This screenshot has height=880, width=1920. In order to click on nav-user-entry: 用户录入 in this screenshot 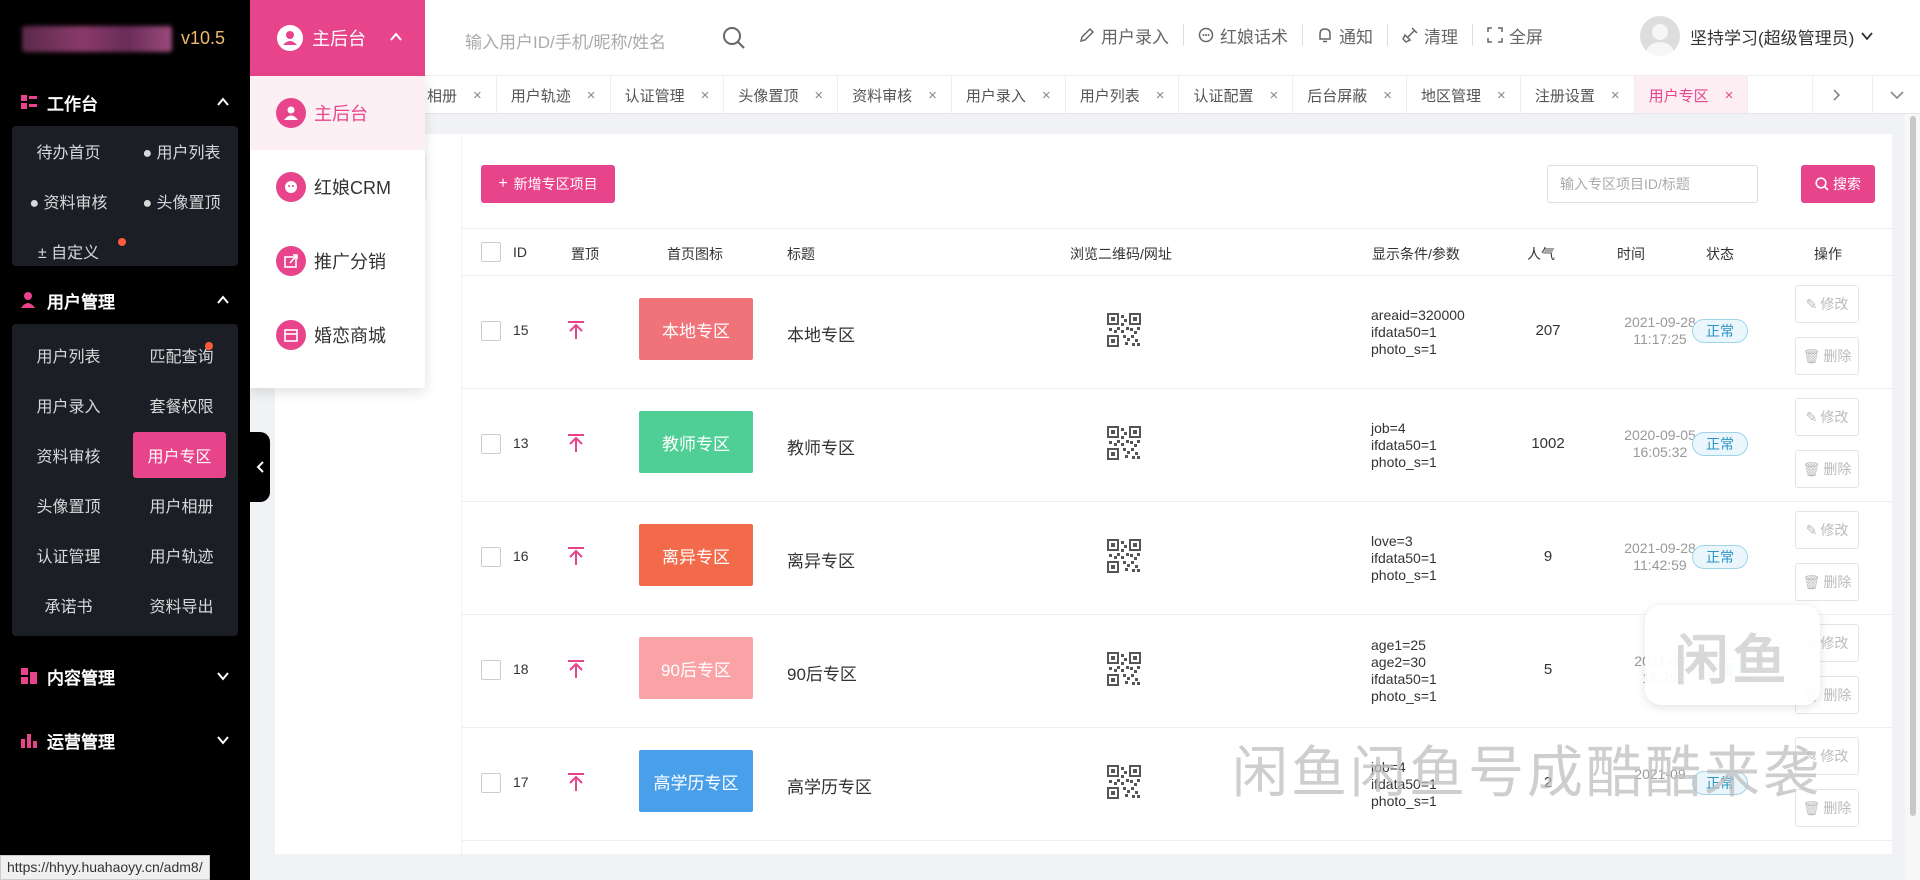, I will do `click(68, 405)`.